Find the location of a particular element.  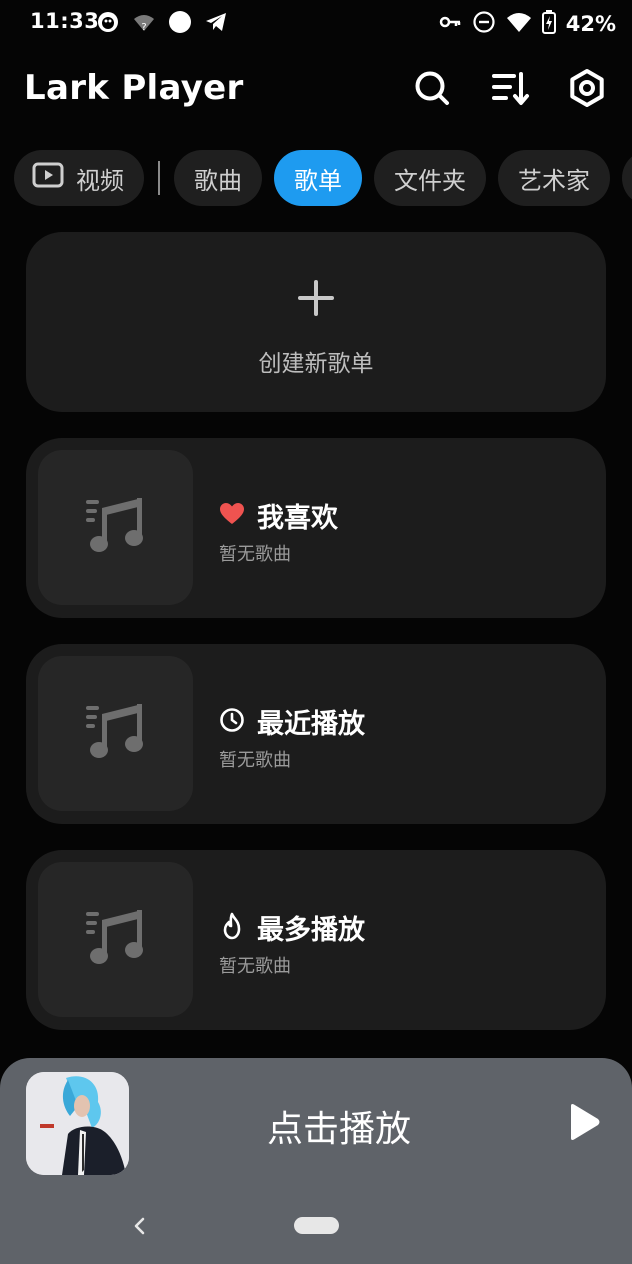

tab-overflow is located at coordinates (627, 178).